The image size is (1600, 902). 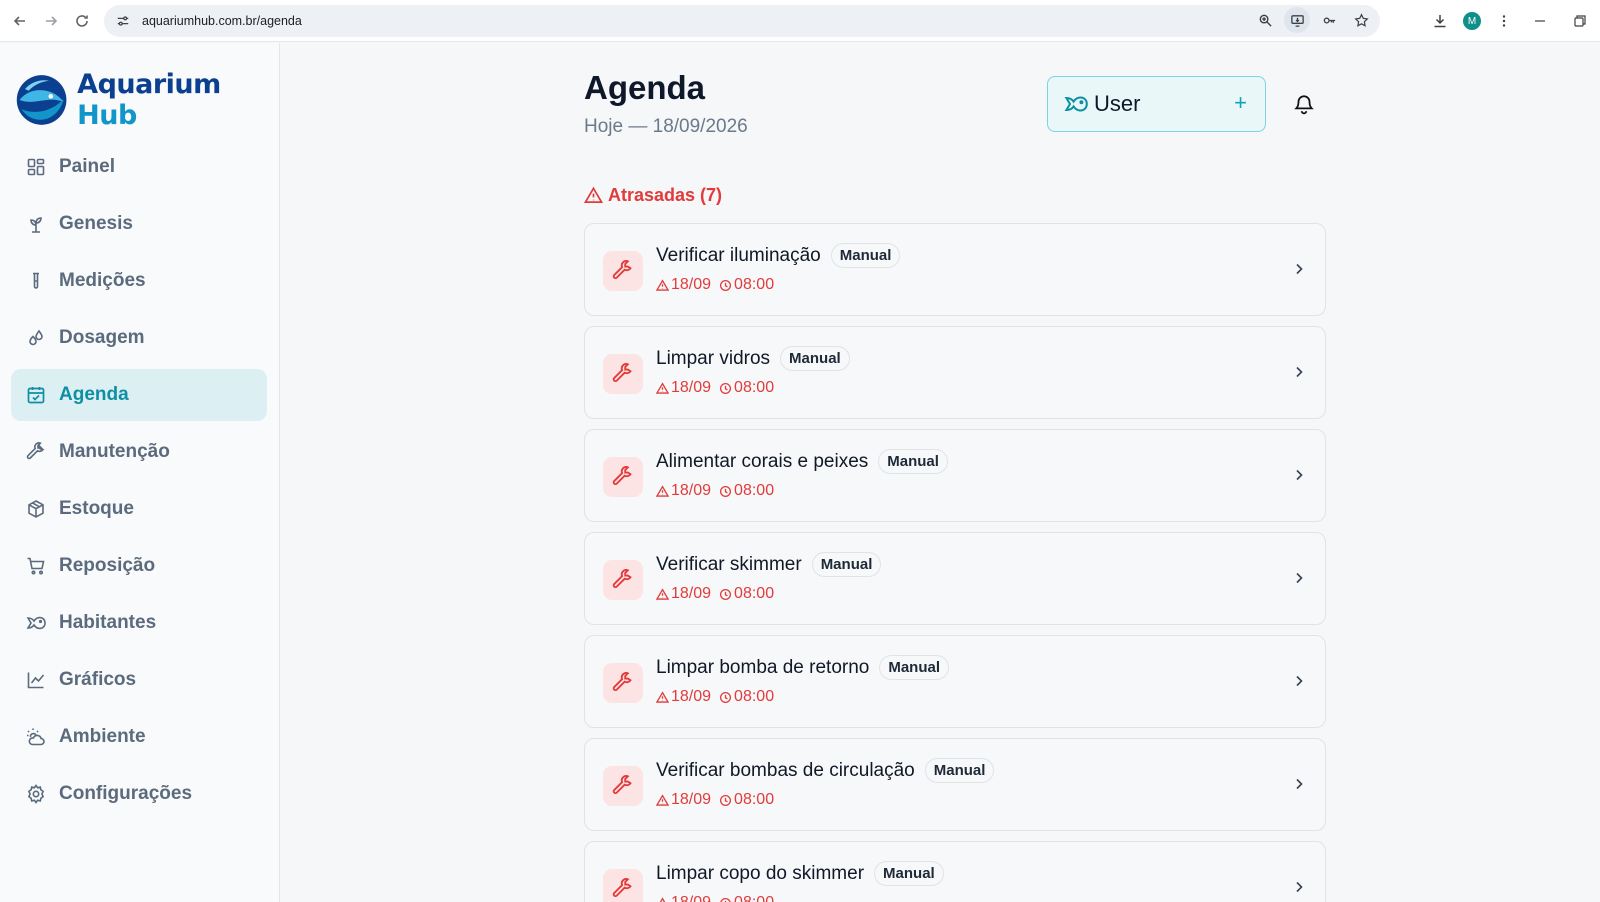 I want to click on sidebar-item-manutencao: Manutenção, so click(x=139, y=452).